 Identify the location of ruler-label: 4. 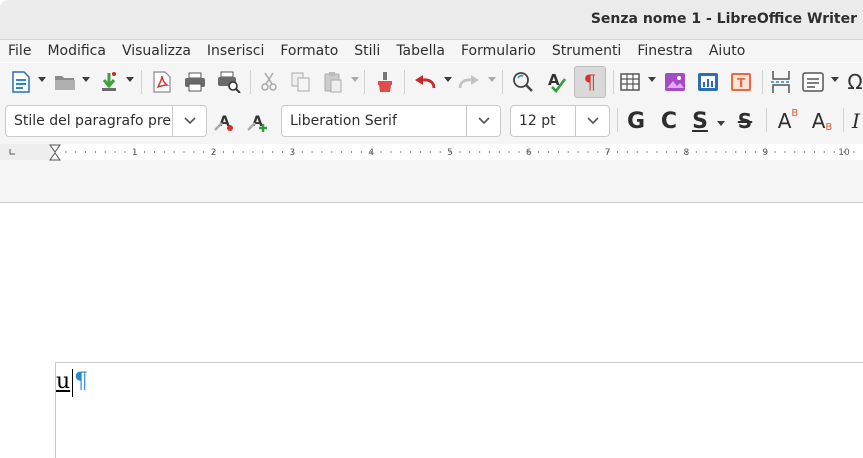
(371, 153).